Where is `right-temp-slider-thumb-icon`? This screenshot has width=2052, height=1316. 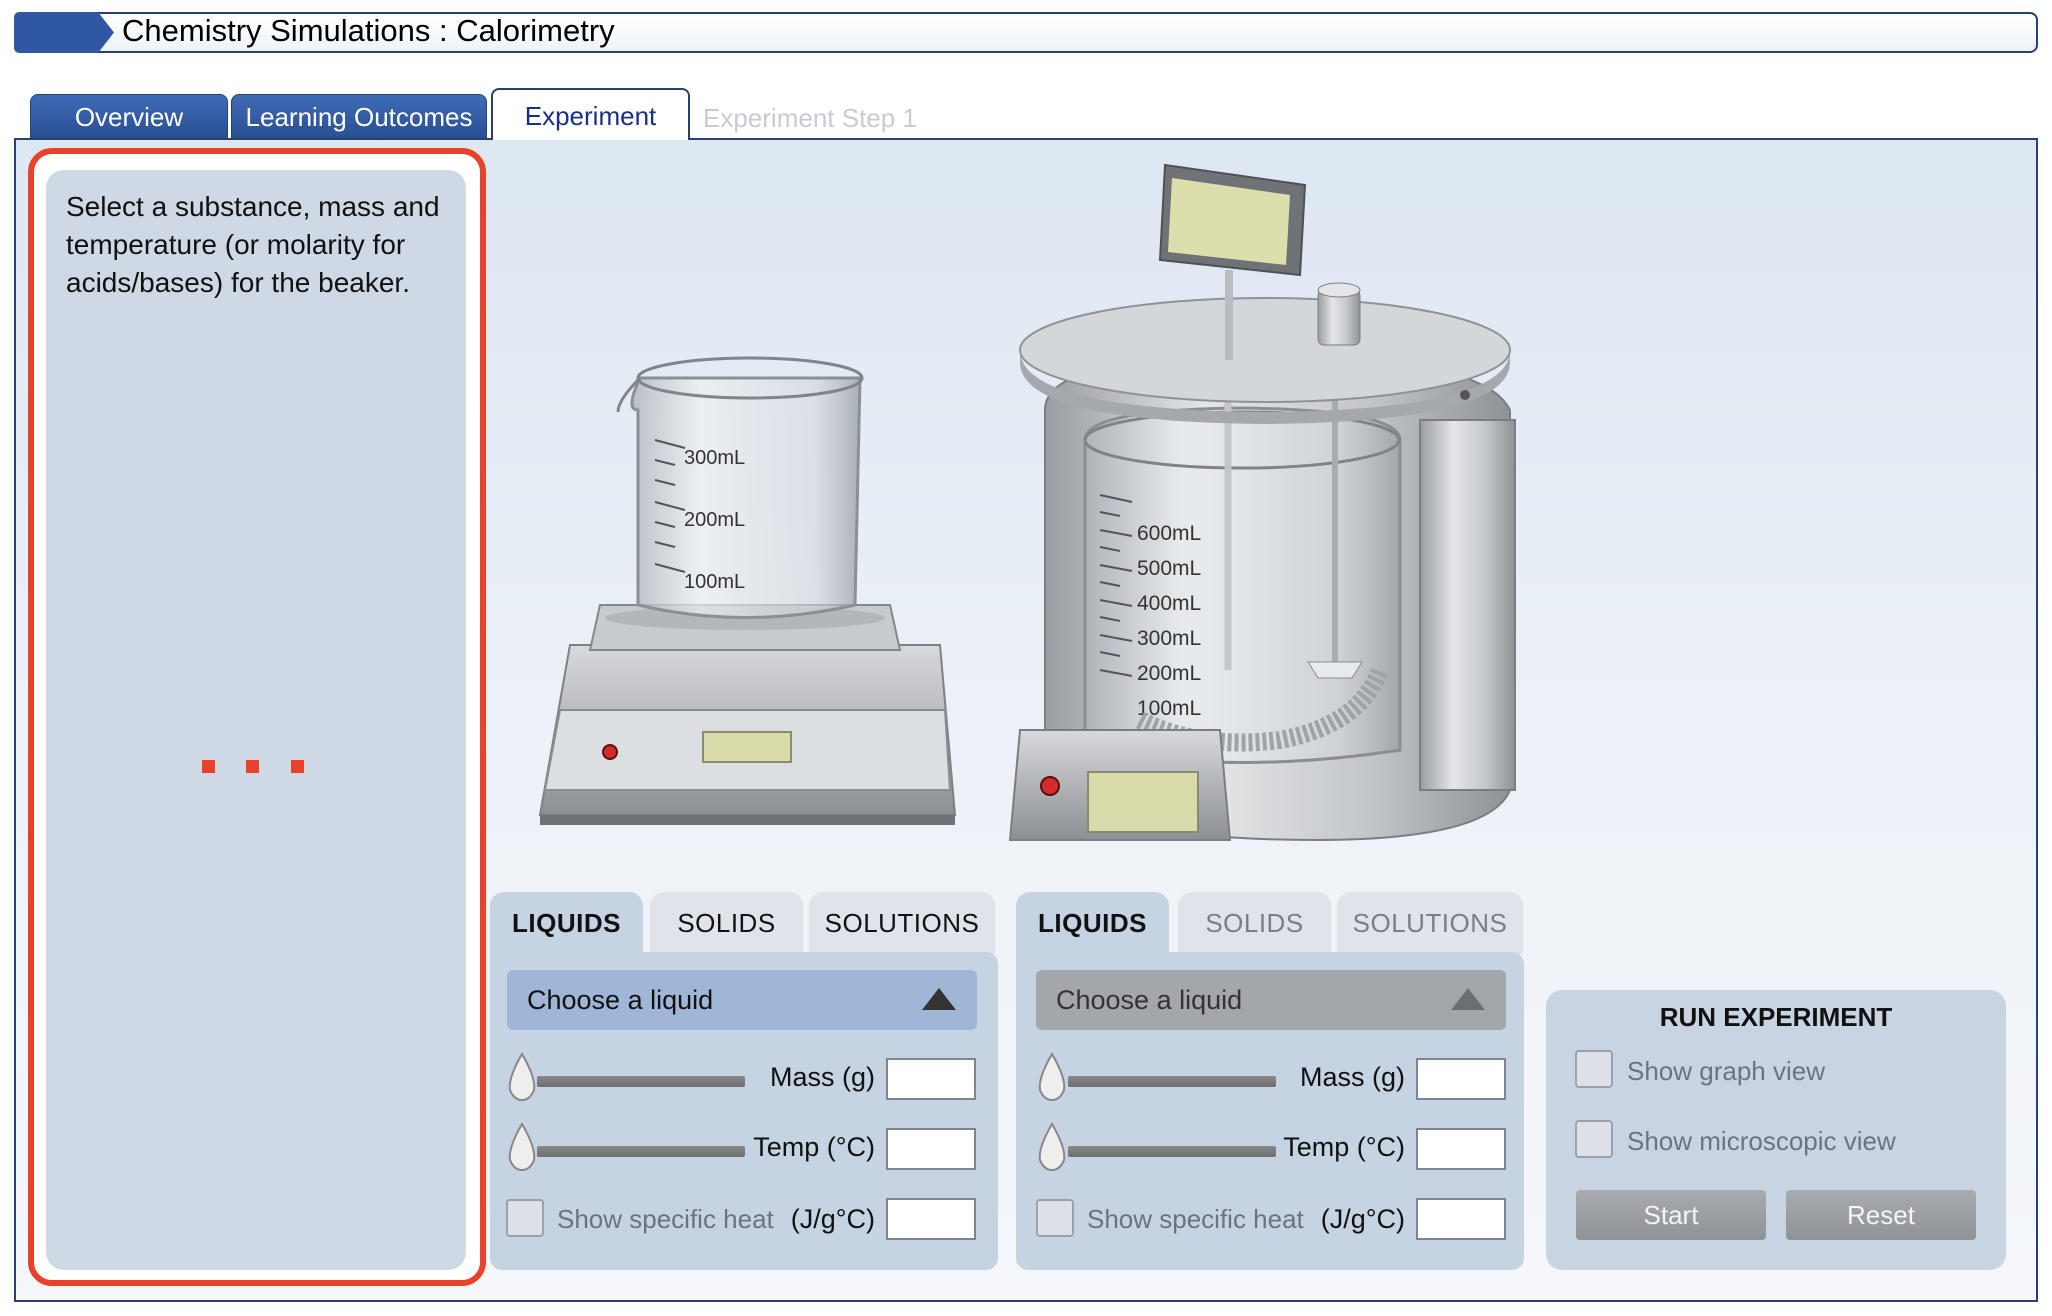 right-temp-slider-thumb-icon is located at coordinates (1052, 1147).